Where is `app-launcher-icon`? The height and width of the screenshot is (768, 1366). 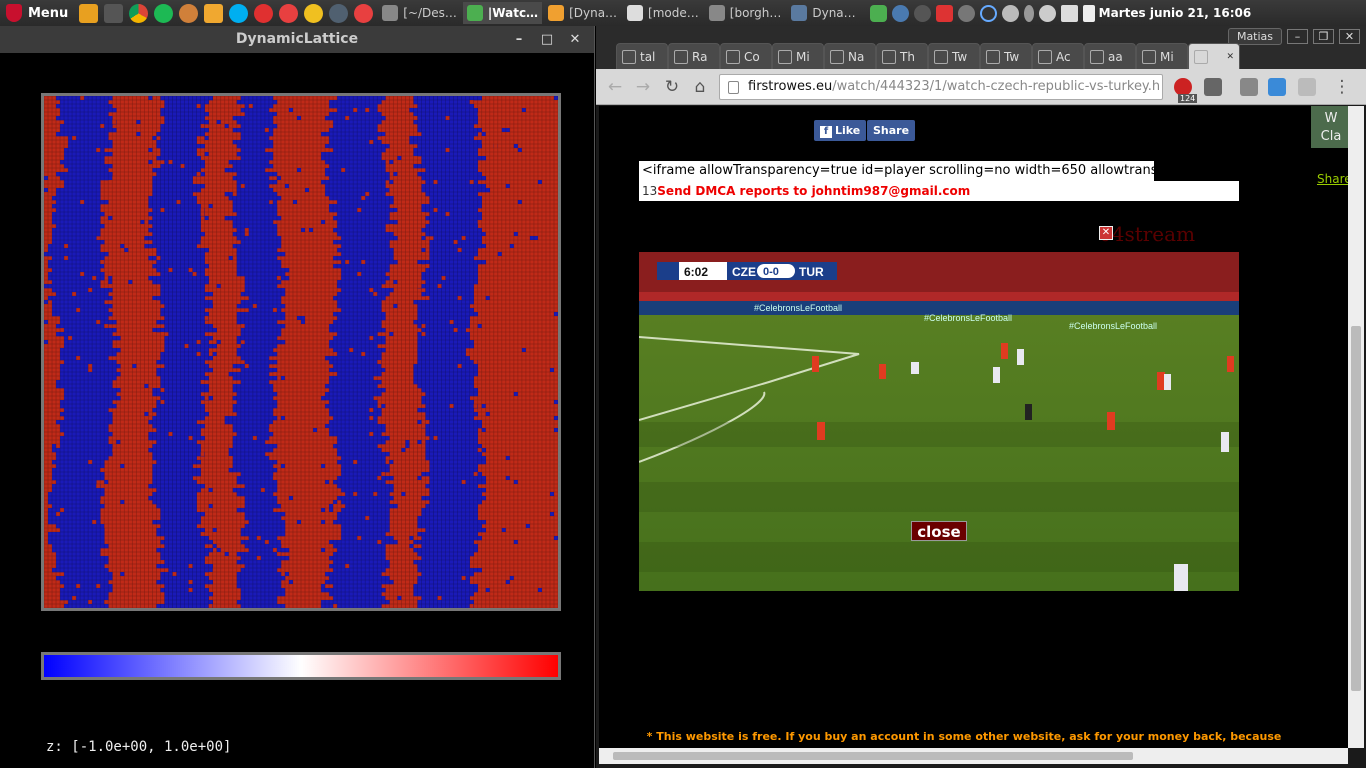
app-launcher-icon is located at coordinates (264, 13).